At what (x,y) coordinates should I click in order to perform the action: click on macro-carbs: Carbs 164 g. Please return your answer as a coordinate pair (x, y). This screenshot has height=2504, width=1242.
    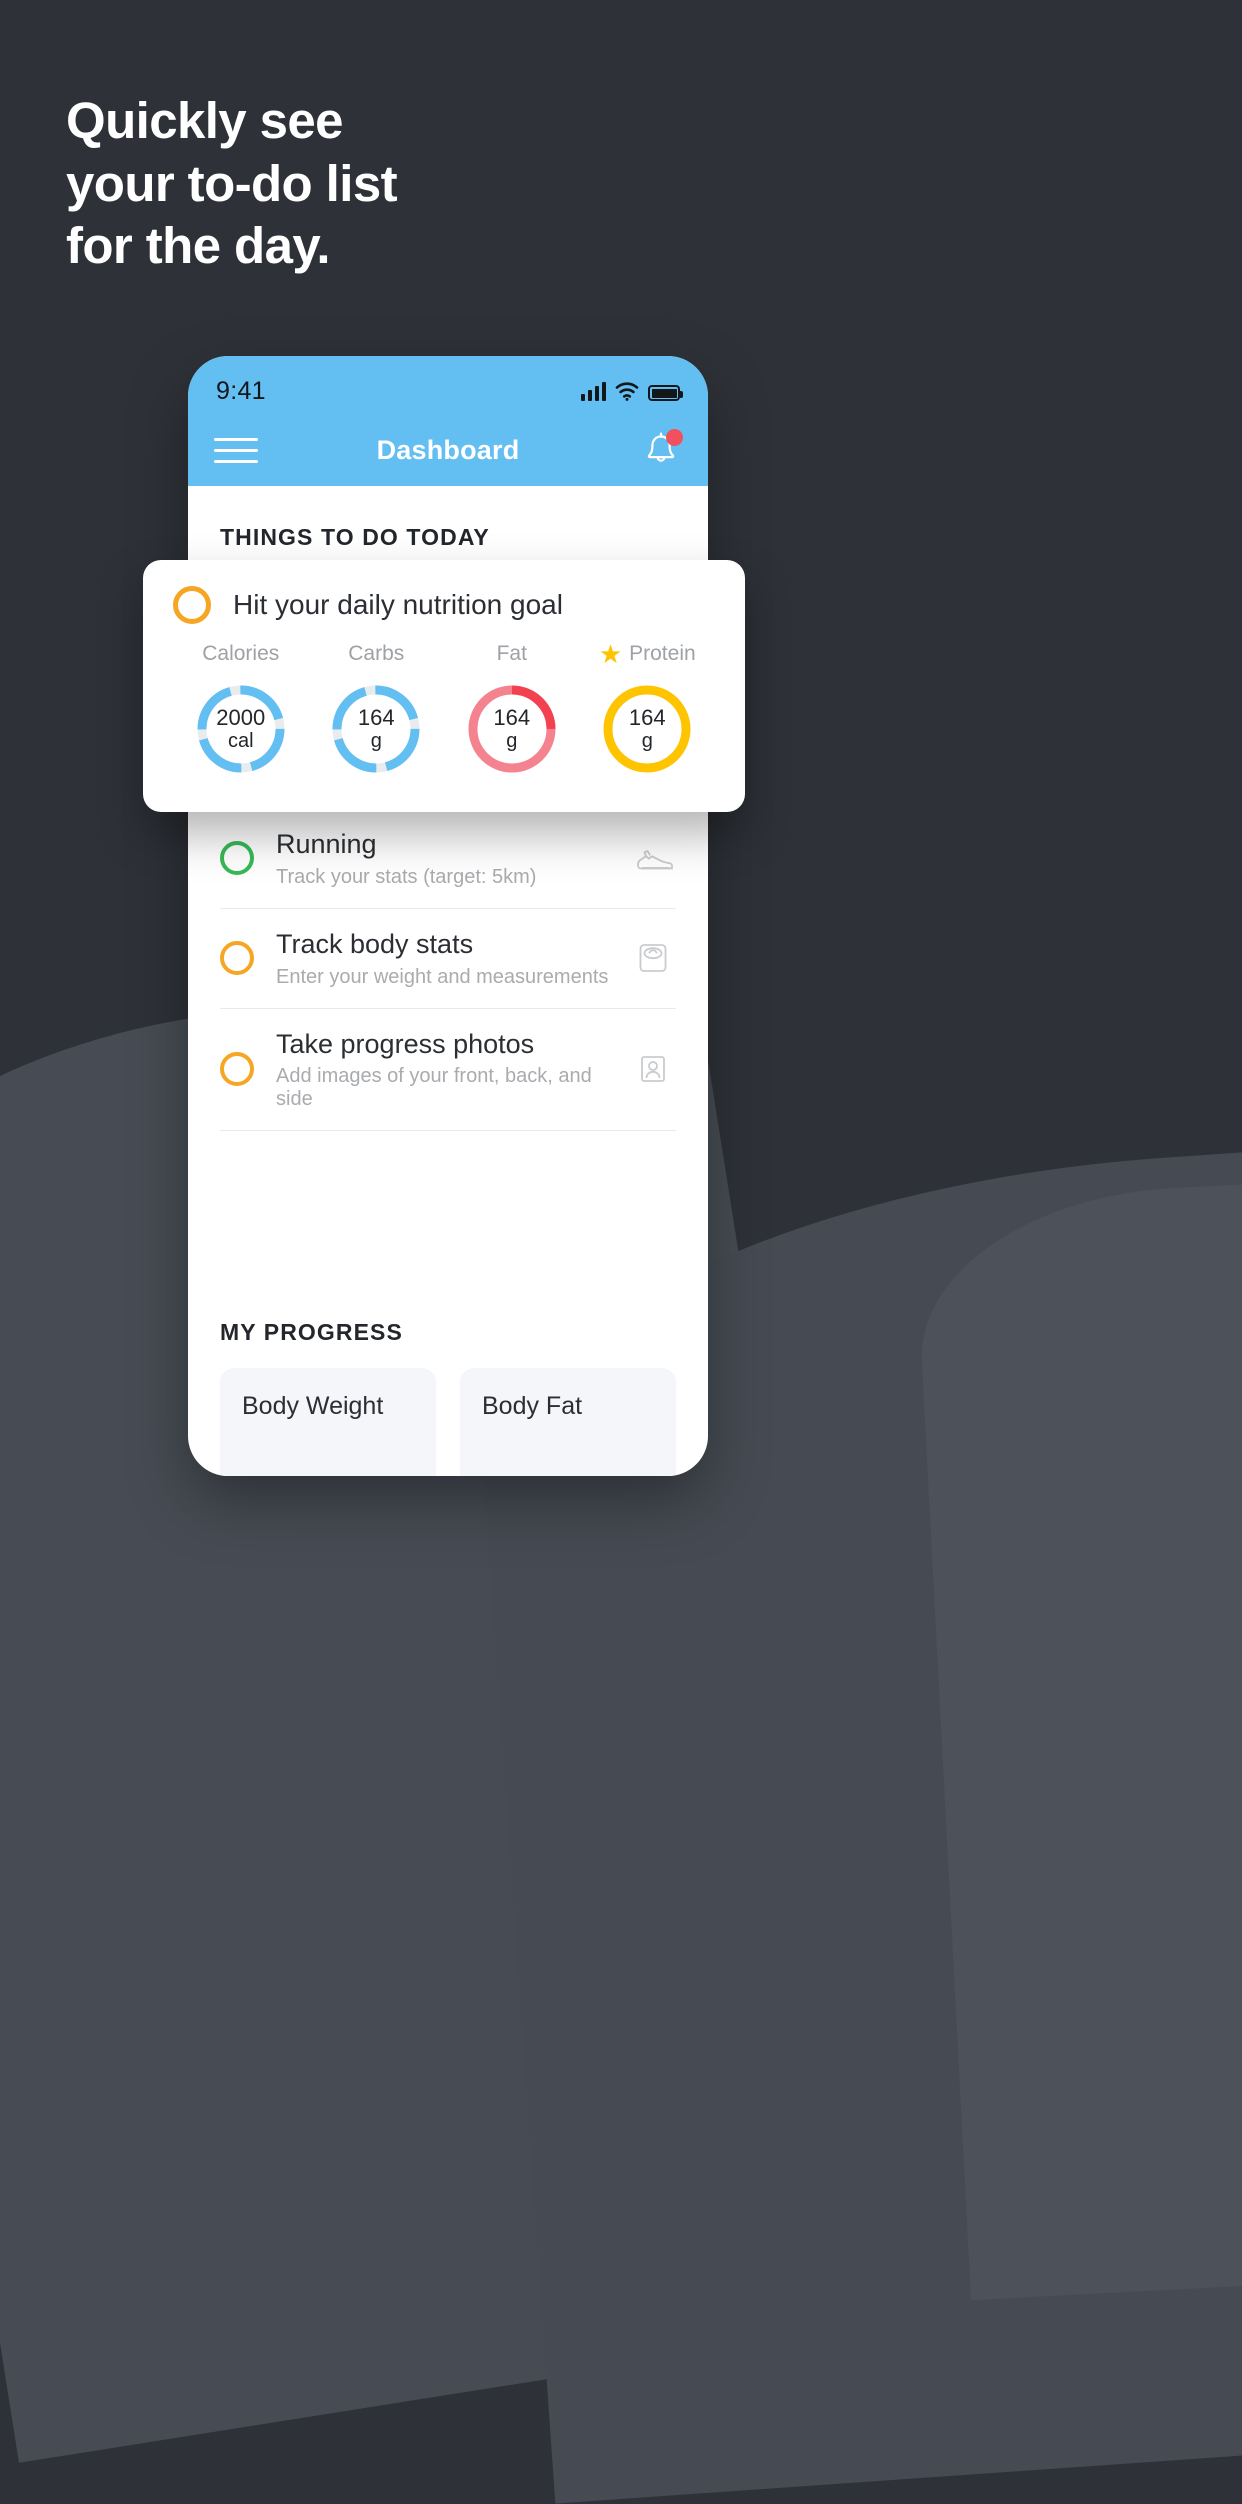
    Looking at the image, I should click on (377, 709).